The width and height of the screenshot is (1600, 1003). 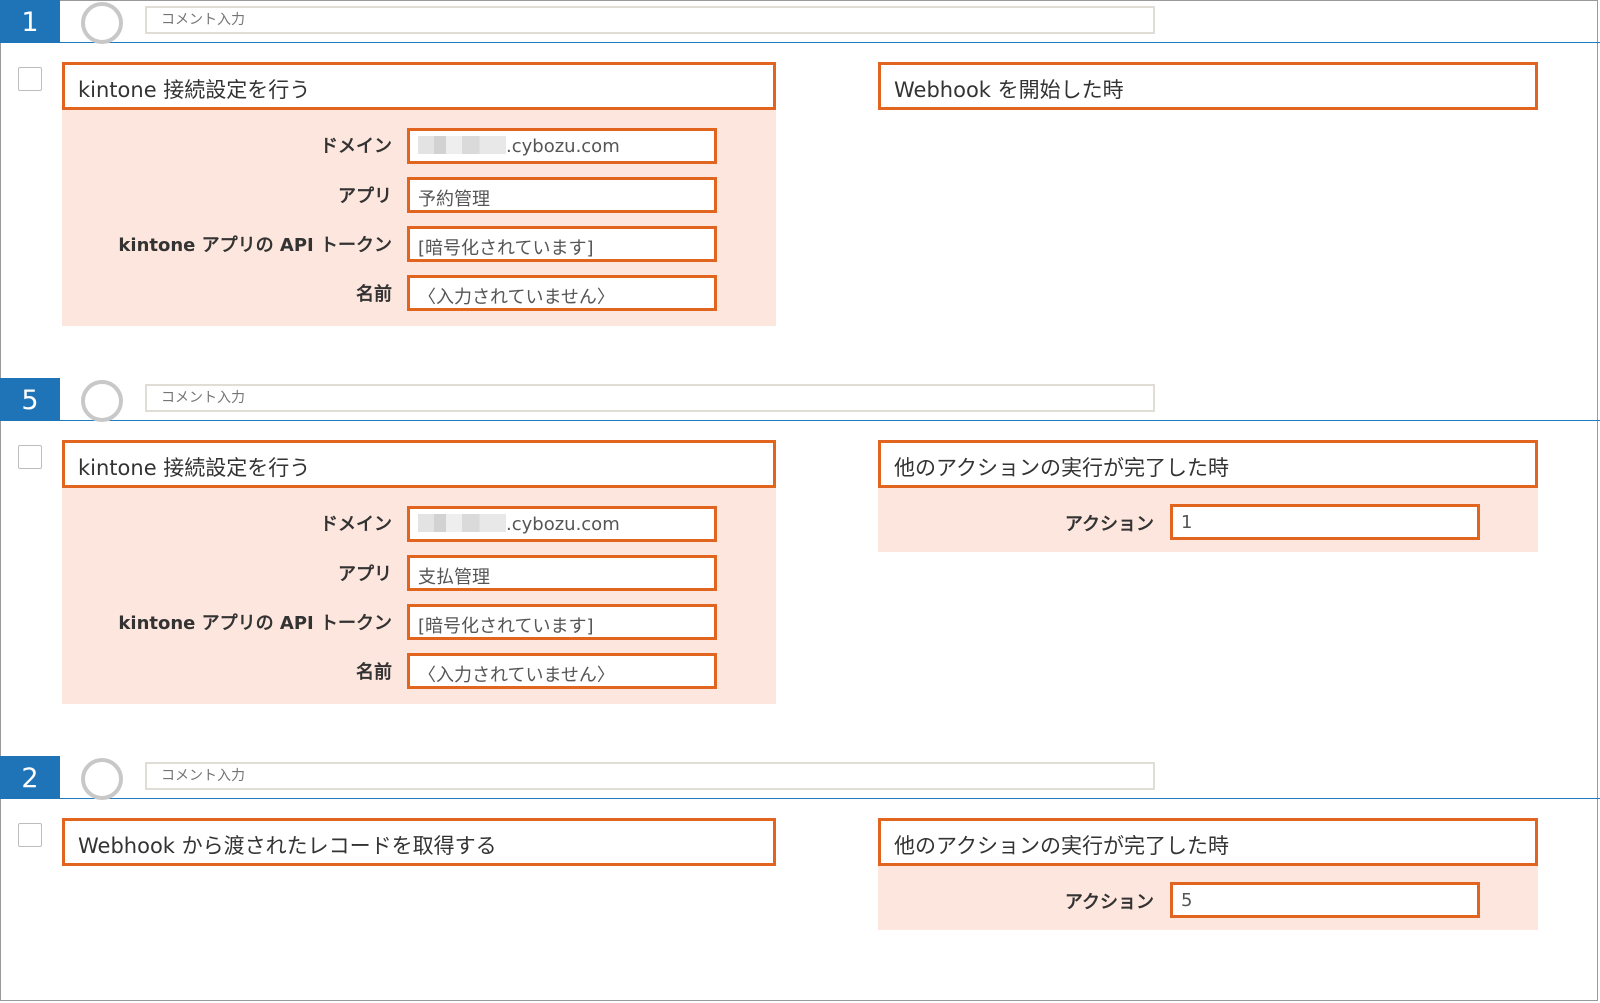 I want to click on action-title: Webhook から渡されたレコードを取得する, so click(x=419, y=842).